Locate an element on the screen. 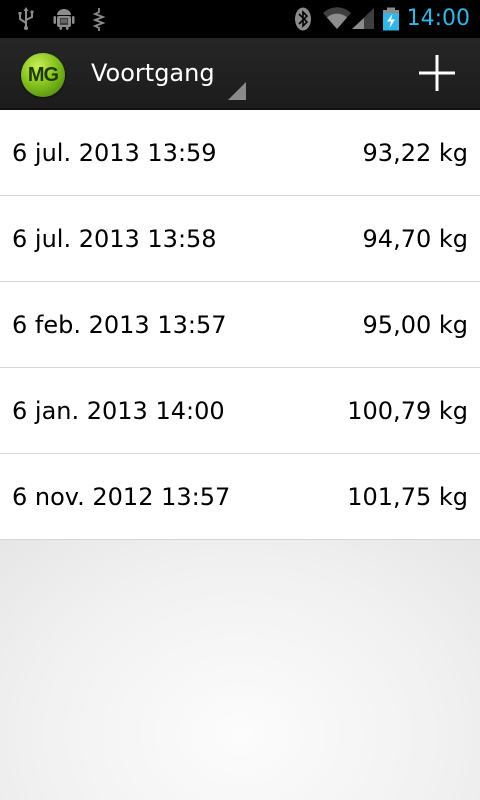 Image resolution: width=480 pixels, height=800 pixels. spinner-arrow-icon is located at coordinates (237, 91).